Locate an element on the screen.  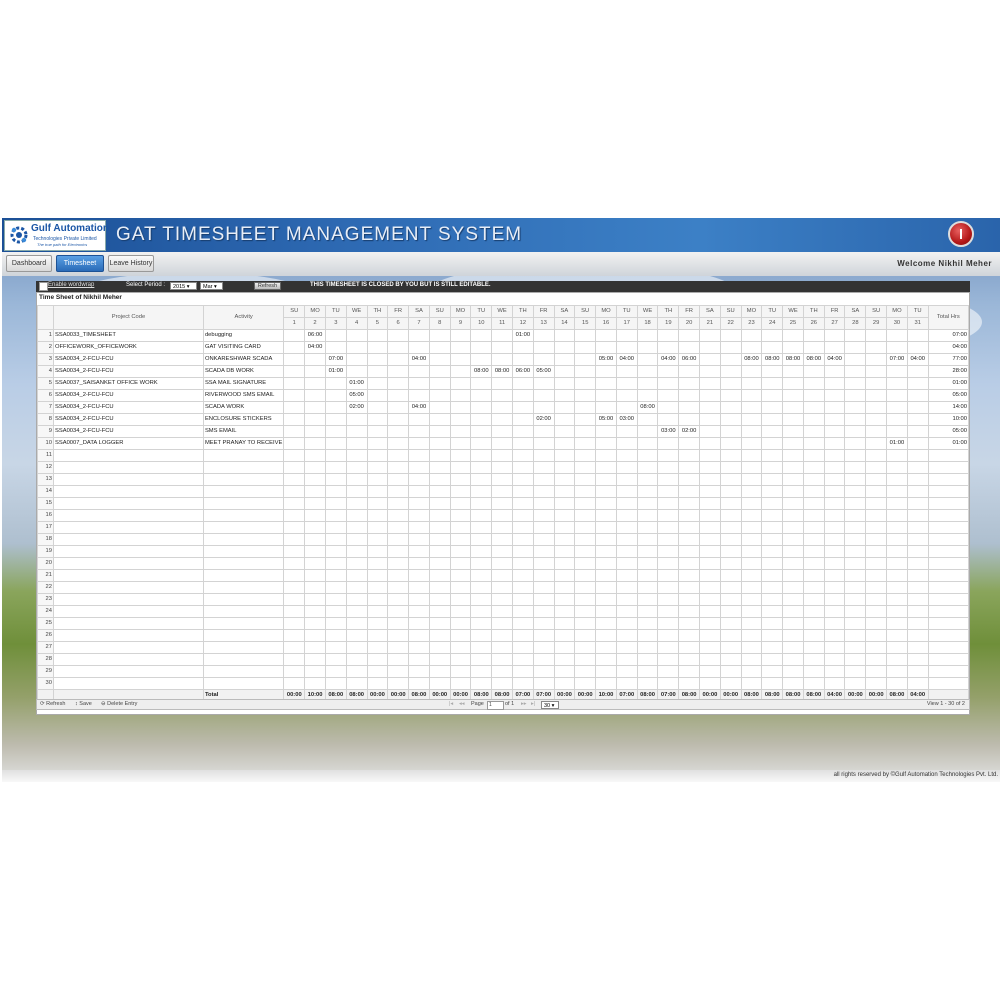
table-row: 23 is located at coordinates (503, 599).